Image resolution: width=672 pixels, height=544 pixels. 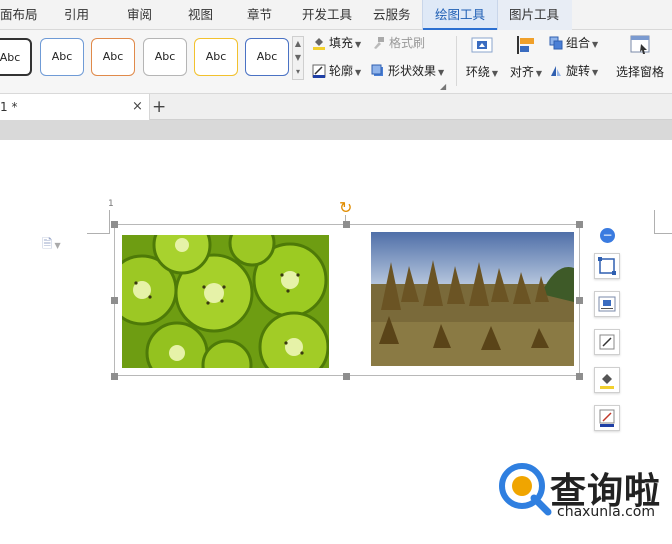 I want to click on crop-icon, so click(x=607, y=266).